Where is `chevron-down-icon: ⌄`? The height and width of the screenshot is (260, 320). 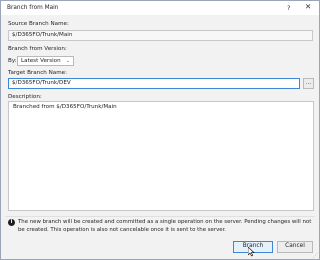 chevron-down-icon: ⌄ is located at coordinates (67, 61).